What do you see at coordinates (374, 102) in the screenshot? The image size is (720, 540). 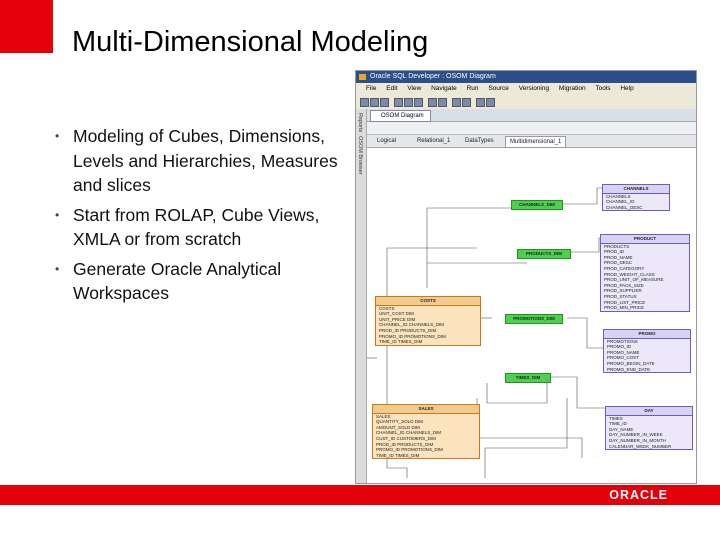 I see `open-icon` at bounding box center [374, 102].